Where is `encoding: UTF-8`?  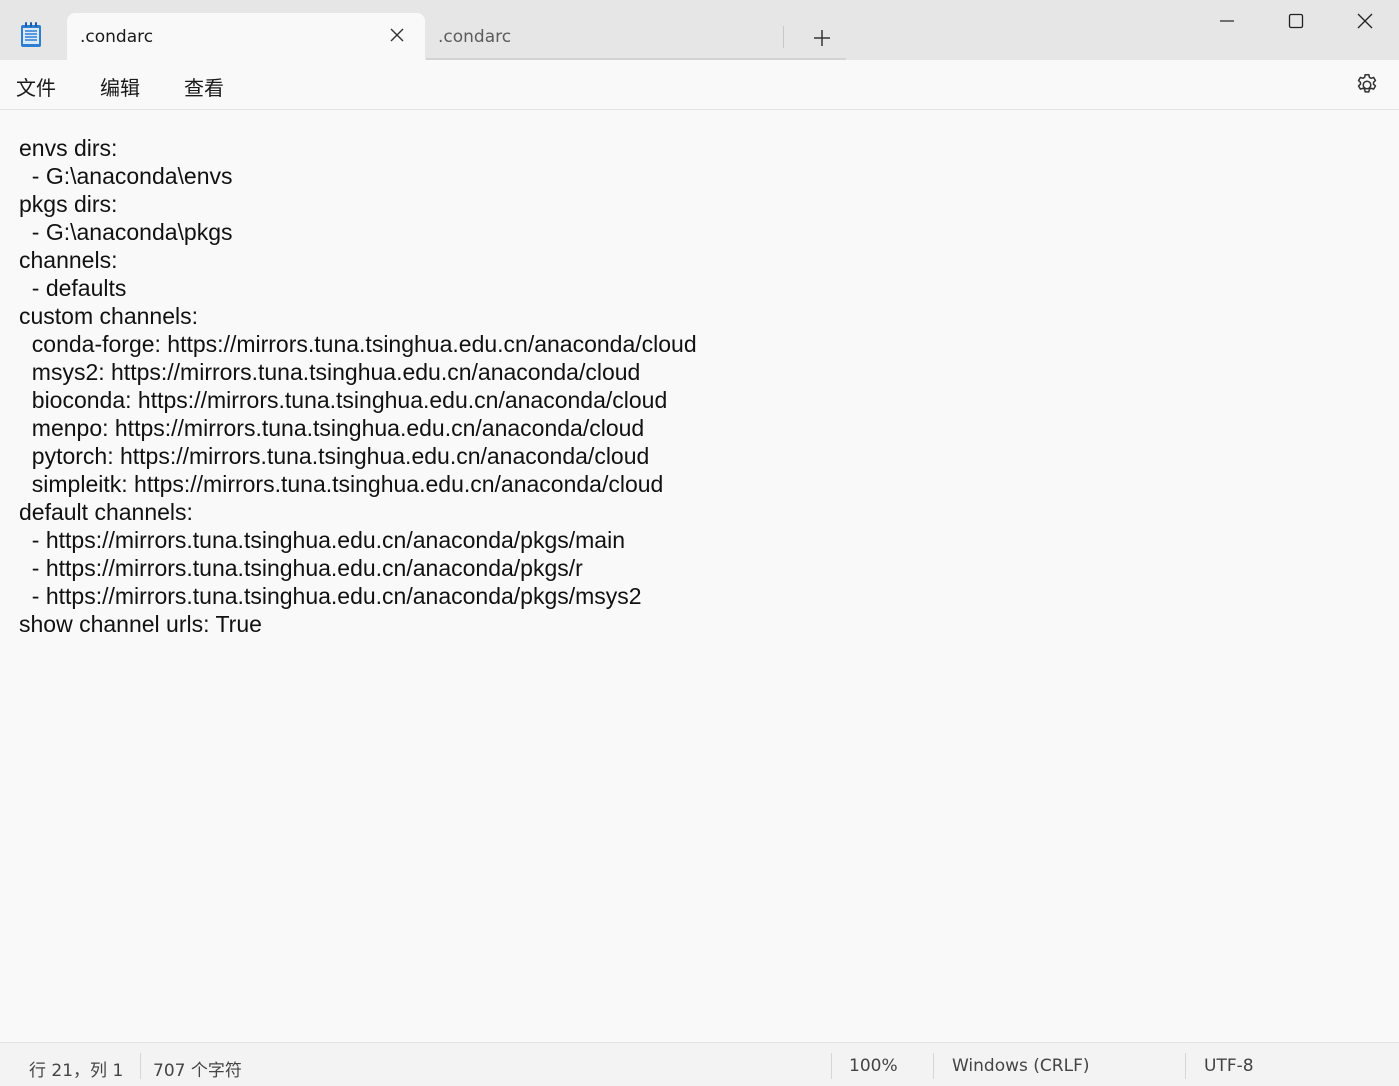 encoding: UTF-8 is located at coordinates (1229, 1066).